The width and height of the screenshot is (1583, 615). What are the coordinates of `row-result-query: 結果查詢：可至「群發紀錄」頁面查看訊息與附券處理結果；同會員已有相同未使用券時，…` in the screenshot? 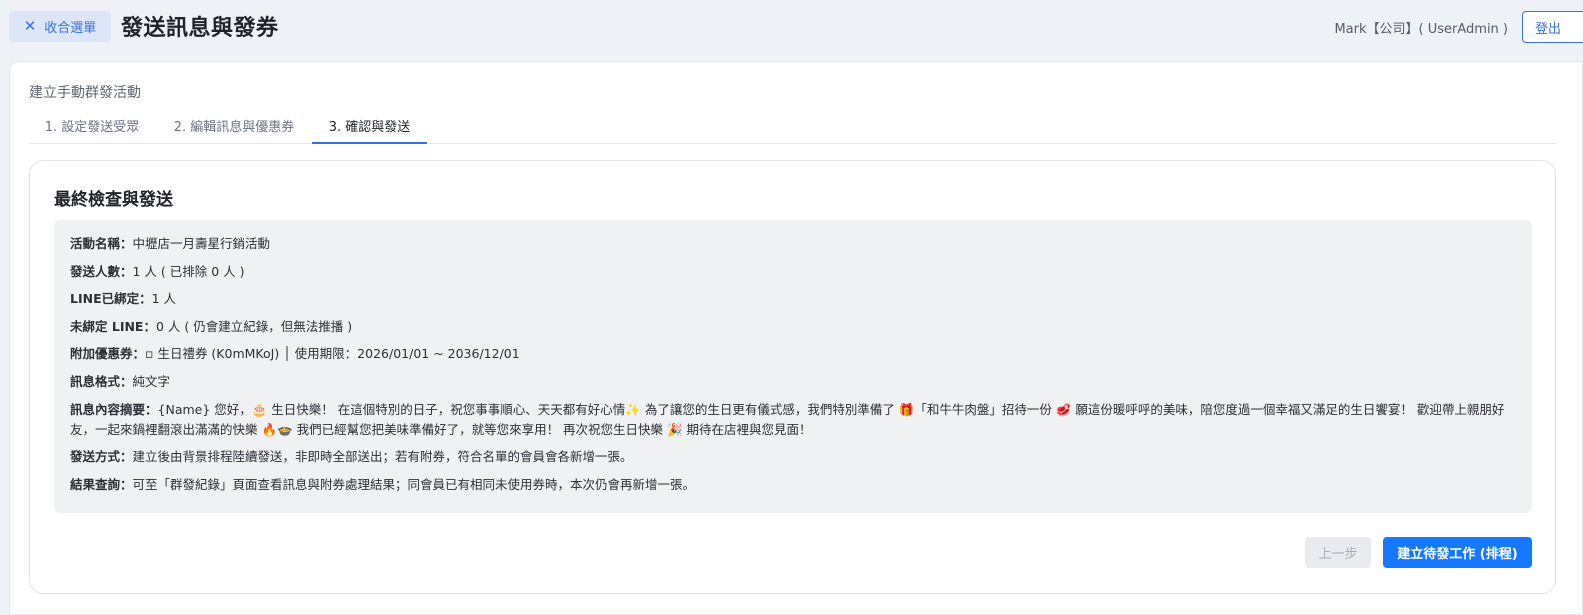 It's located at (383, 484).